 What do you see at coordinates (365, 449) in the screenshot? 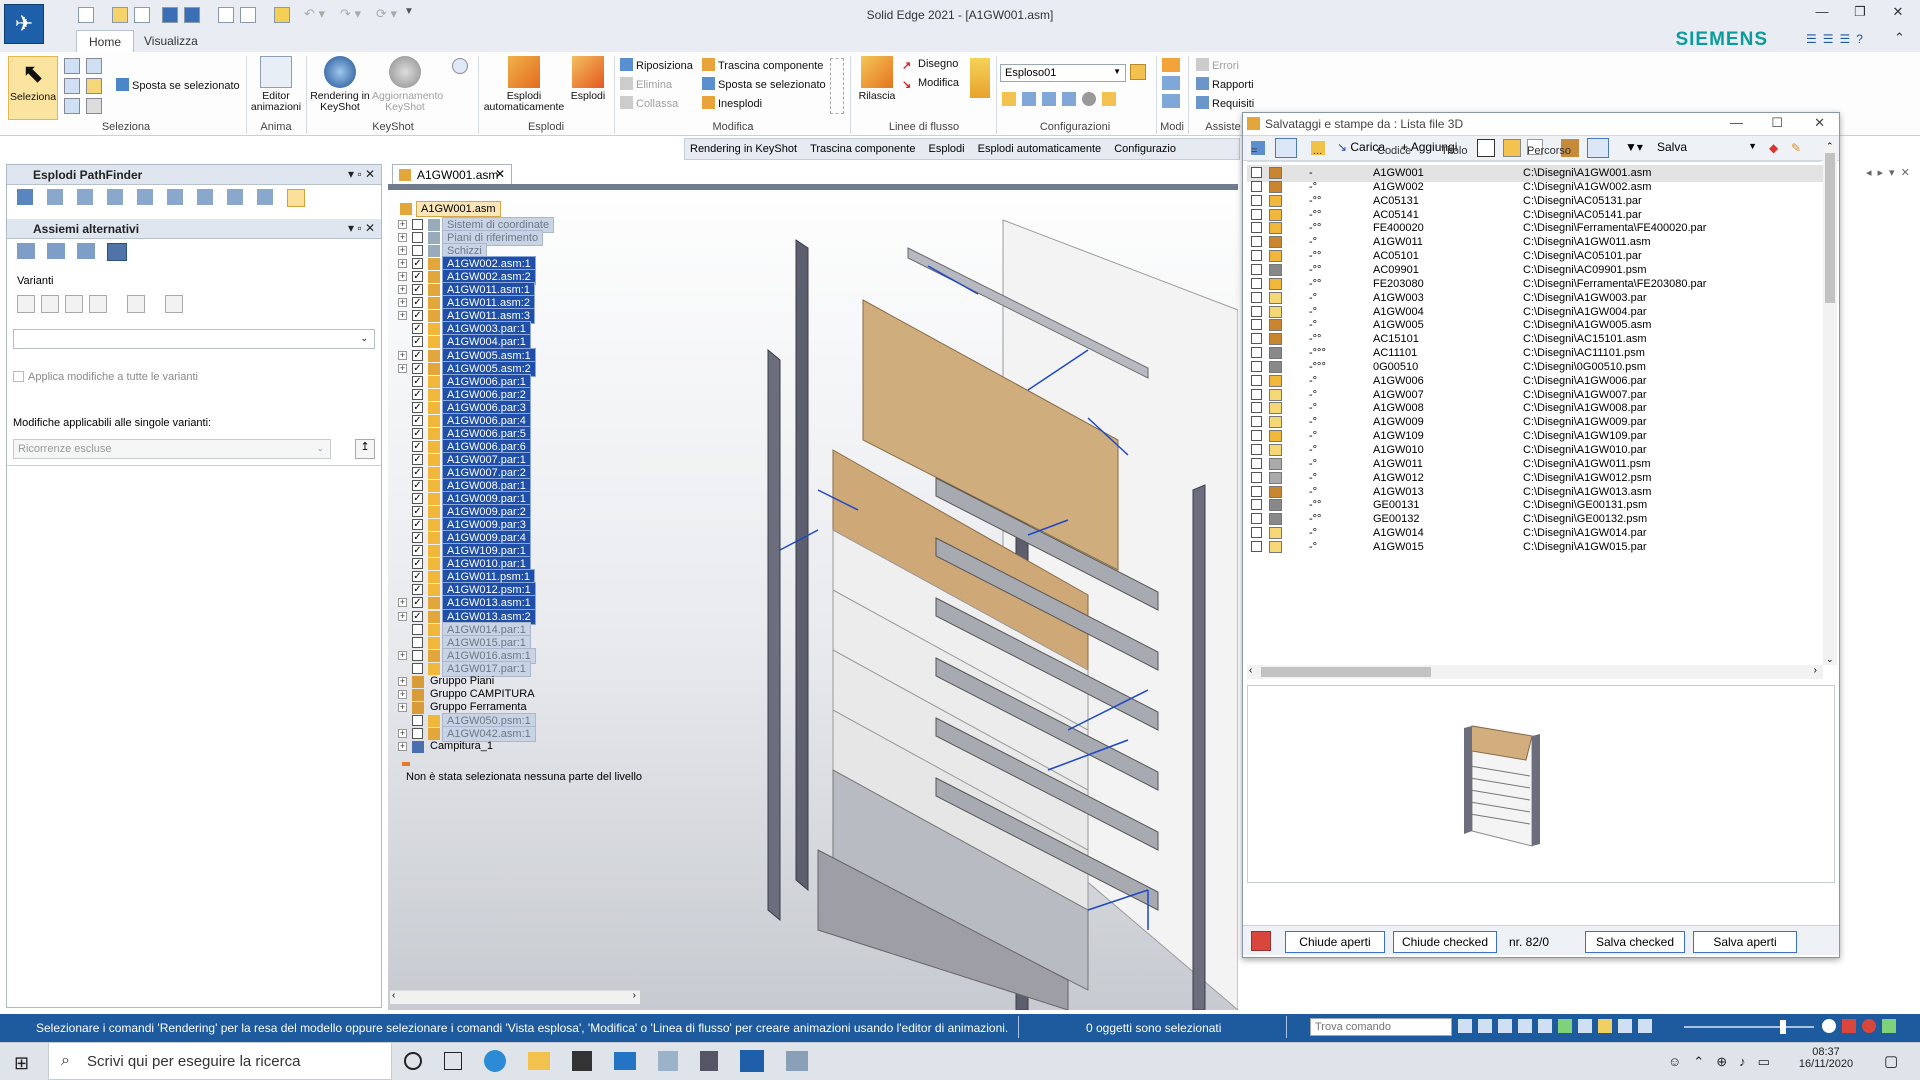
I see `occurrences-apply-icon: ↥` at bounding box center [365, 449].